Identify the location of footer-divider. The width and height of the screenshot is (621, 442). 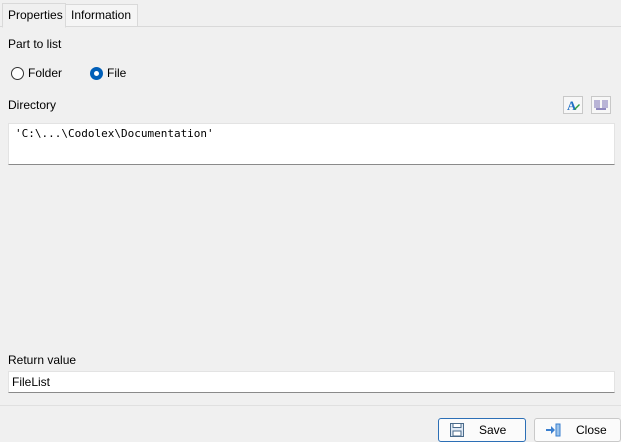
(310, 405).